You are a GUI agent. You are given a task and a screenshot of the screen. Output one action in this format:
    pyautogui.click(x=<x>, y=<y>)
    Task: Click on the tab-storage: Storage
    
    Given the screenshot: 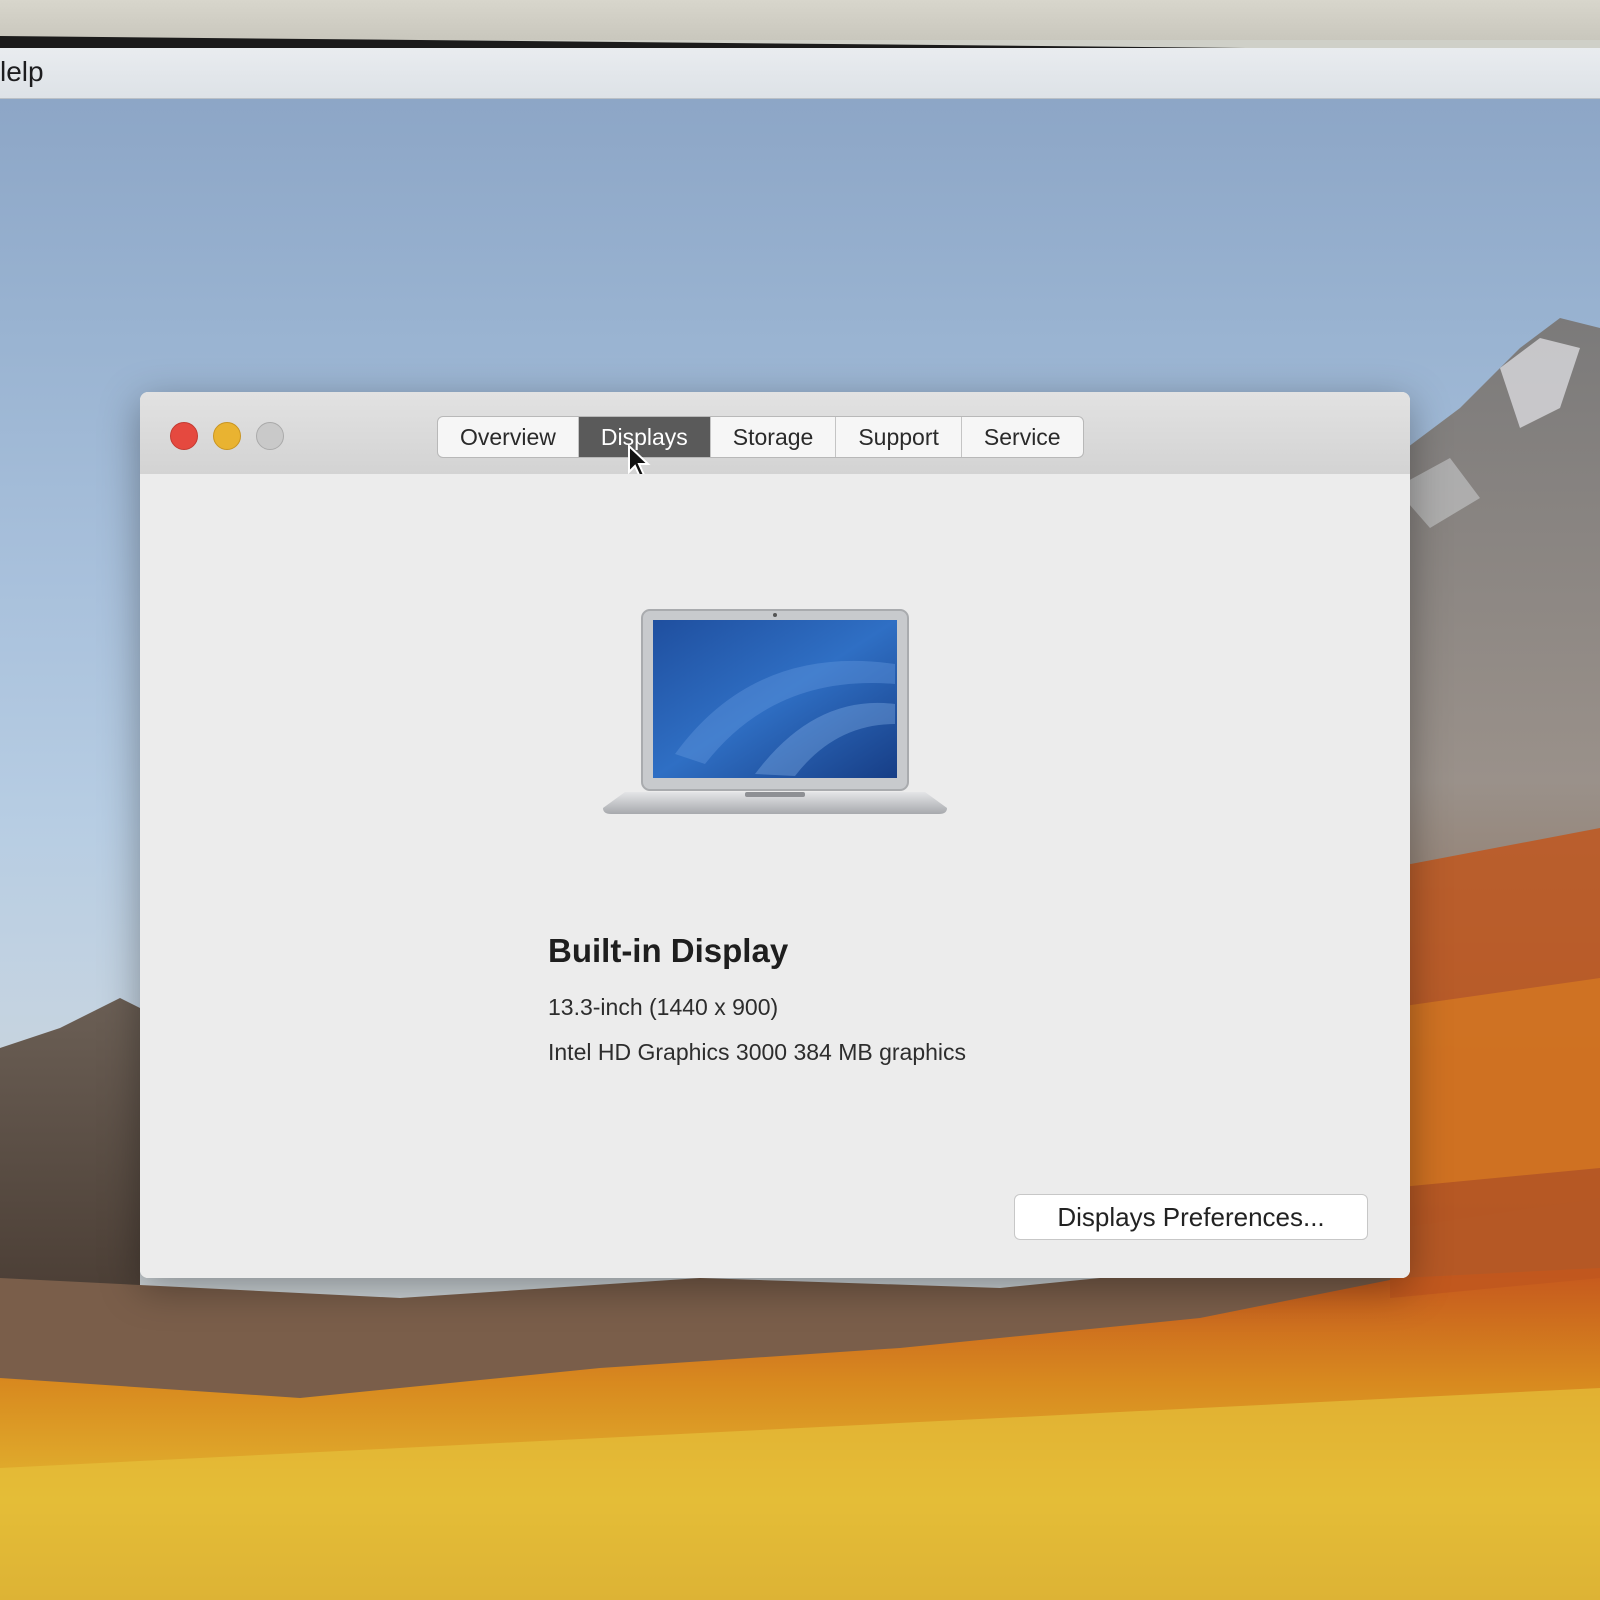 What is the action you would take?
    pyautogui.click(x=774, y=437)
    